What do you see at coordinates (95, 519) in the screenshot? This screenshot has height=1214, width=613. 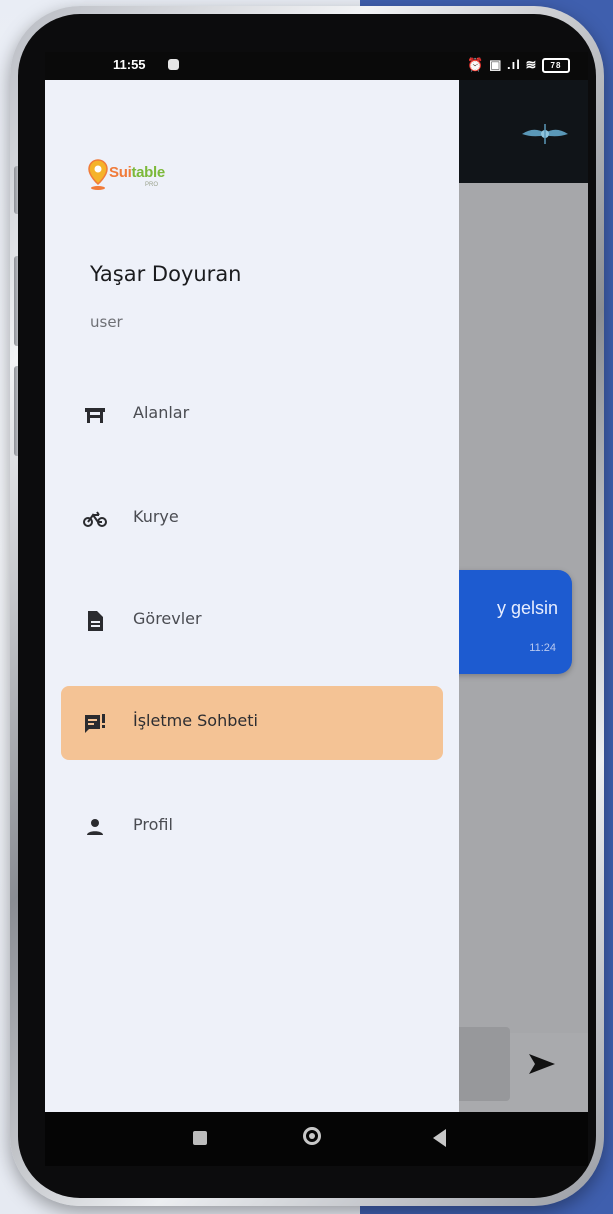 I see `bicycle-icon` at bounding box center [95, 519].